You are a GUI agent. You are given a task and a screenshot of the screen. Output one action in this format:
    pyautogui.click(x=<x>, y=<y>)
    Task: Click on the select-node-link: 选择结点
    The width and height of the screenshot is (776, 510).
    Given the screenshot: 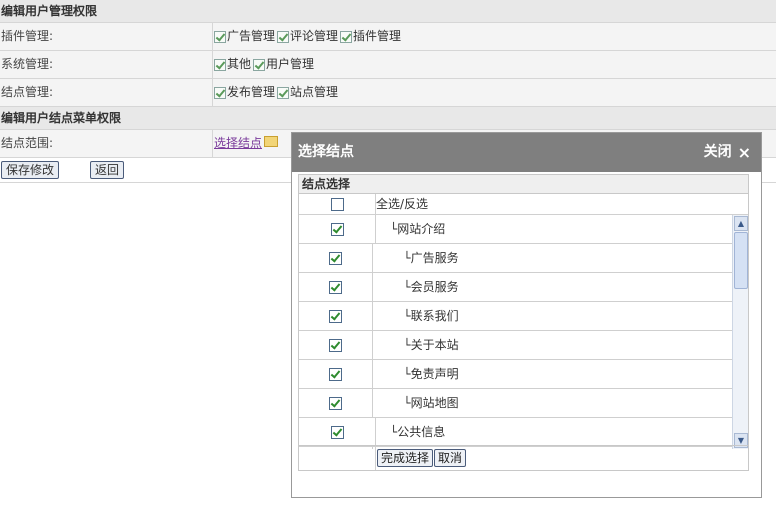 What is the action you would take?
    pyautogui.click(x=238, y=143)
    